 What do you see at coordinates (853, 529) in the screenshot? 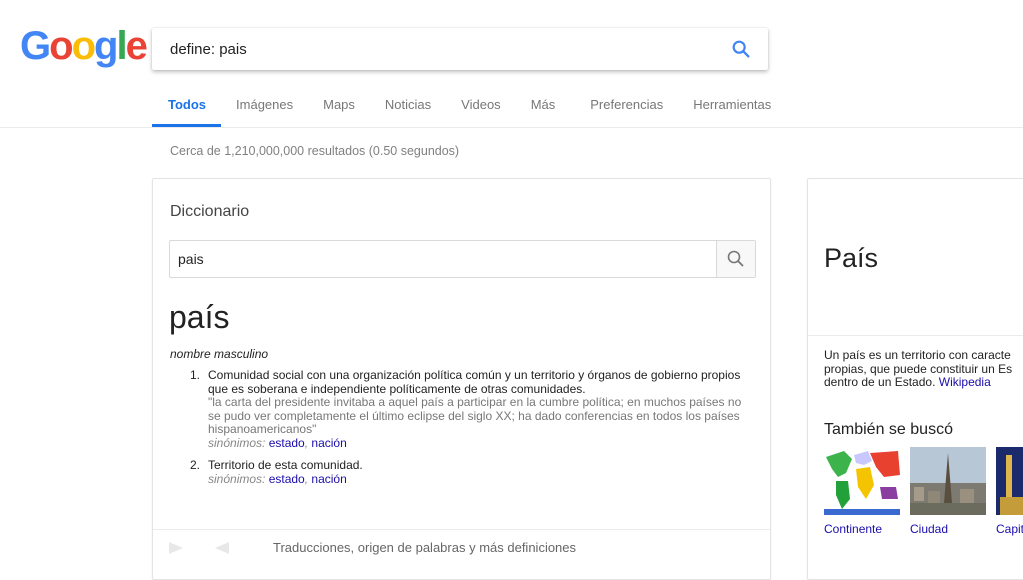
I see `also-searched-label: Continente` at bounding box center [853, 529].